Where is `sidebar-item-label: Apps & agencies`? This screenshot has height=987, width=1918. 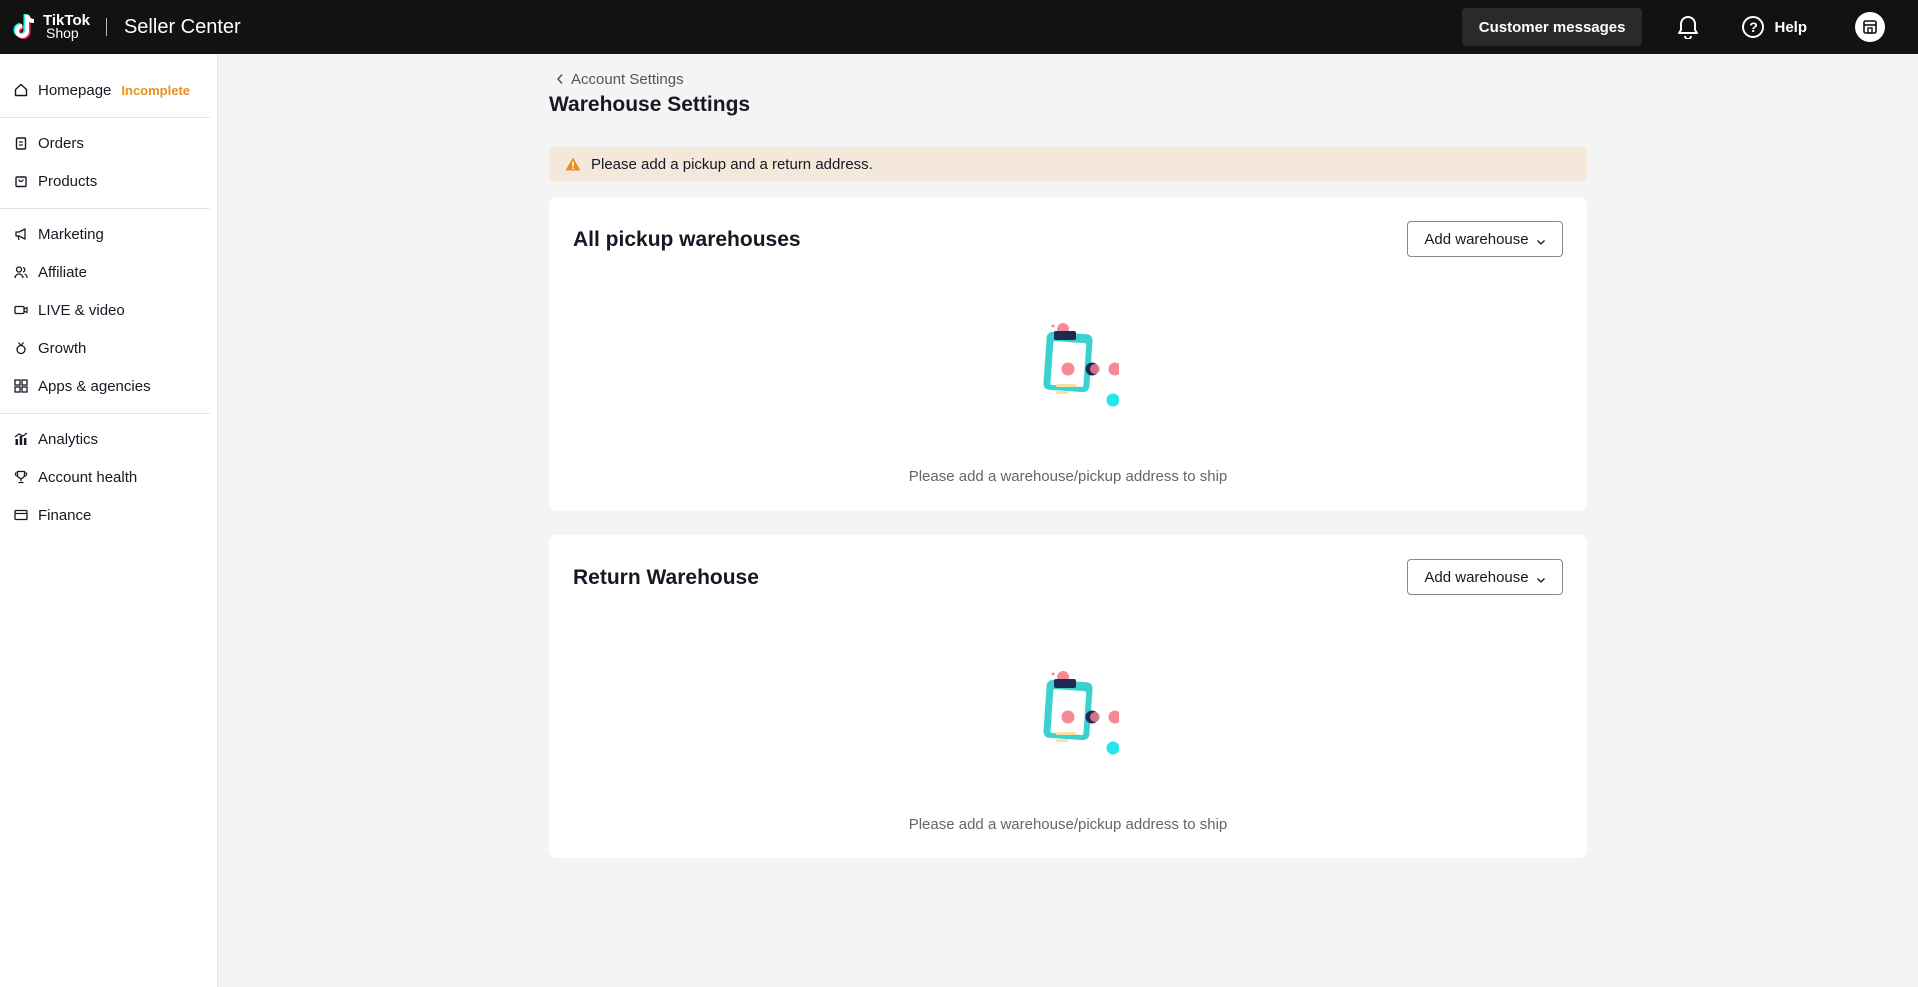 sidebar-item-label: Apps & agencies is located at coordinates (94, 386).